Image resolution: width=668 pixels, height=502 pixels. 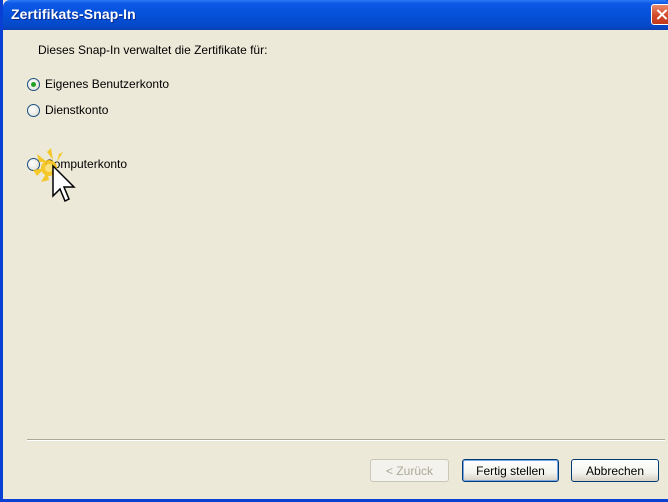 What do you see at coordinates (33, 110) in the screenshot?
I see `radio-button-service-account` at bounding box center [33, 110].